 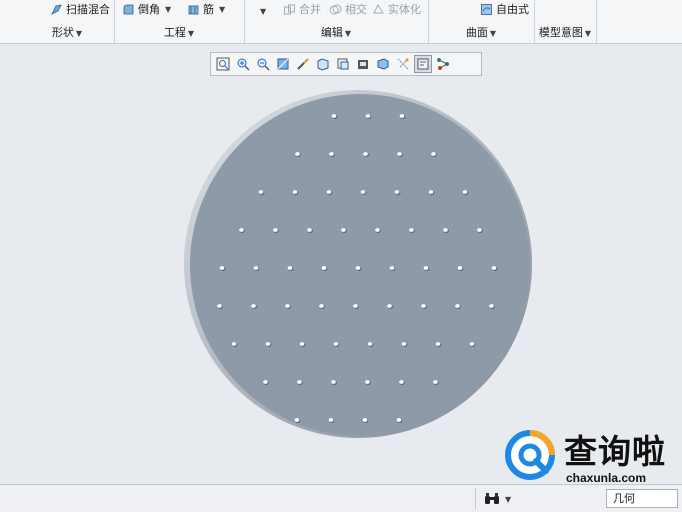 I want to click on zoom-out-button, so click(x=263, y=64).